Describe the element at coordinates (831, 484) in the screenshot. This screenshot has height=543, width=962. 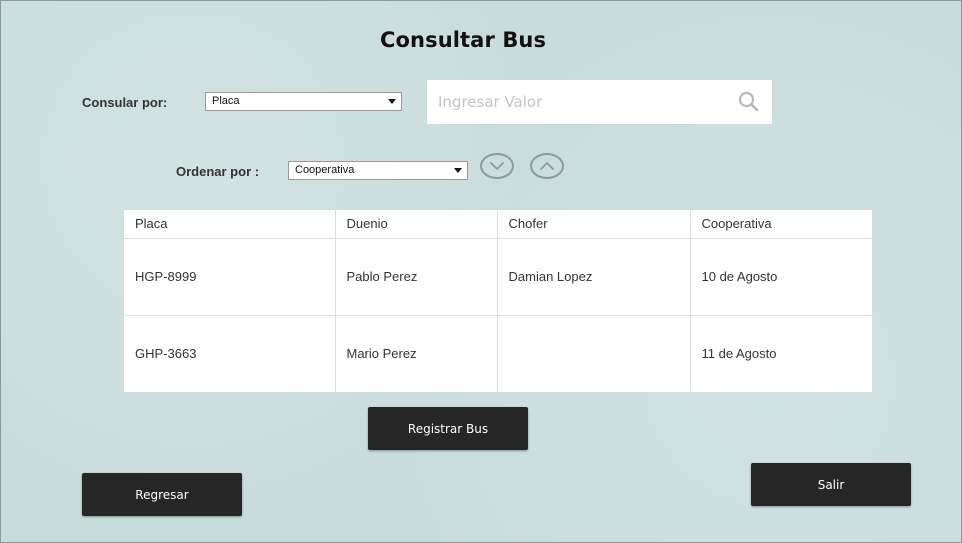
I see `salir-button: Salir` at that location.